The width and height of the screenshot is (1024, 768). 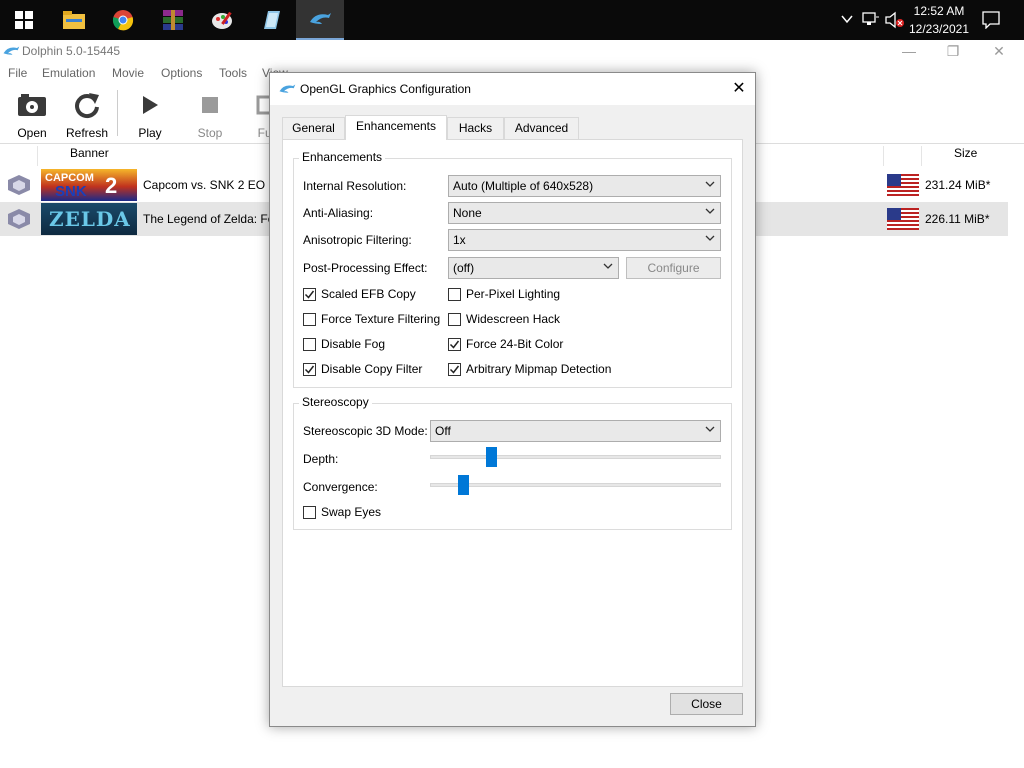 What do you see at coordinates (210, 133) in the screenshot?
I see `stop-label: Stop` at bounding box center [210, 133].